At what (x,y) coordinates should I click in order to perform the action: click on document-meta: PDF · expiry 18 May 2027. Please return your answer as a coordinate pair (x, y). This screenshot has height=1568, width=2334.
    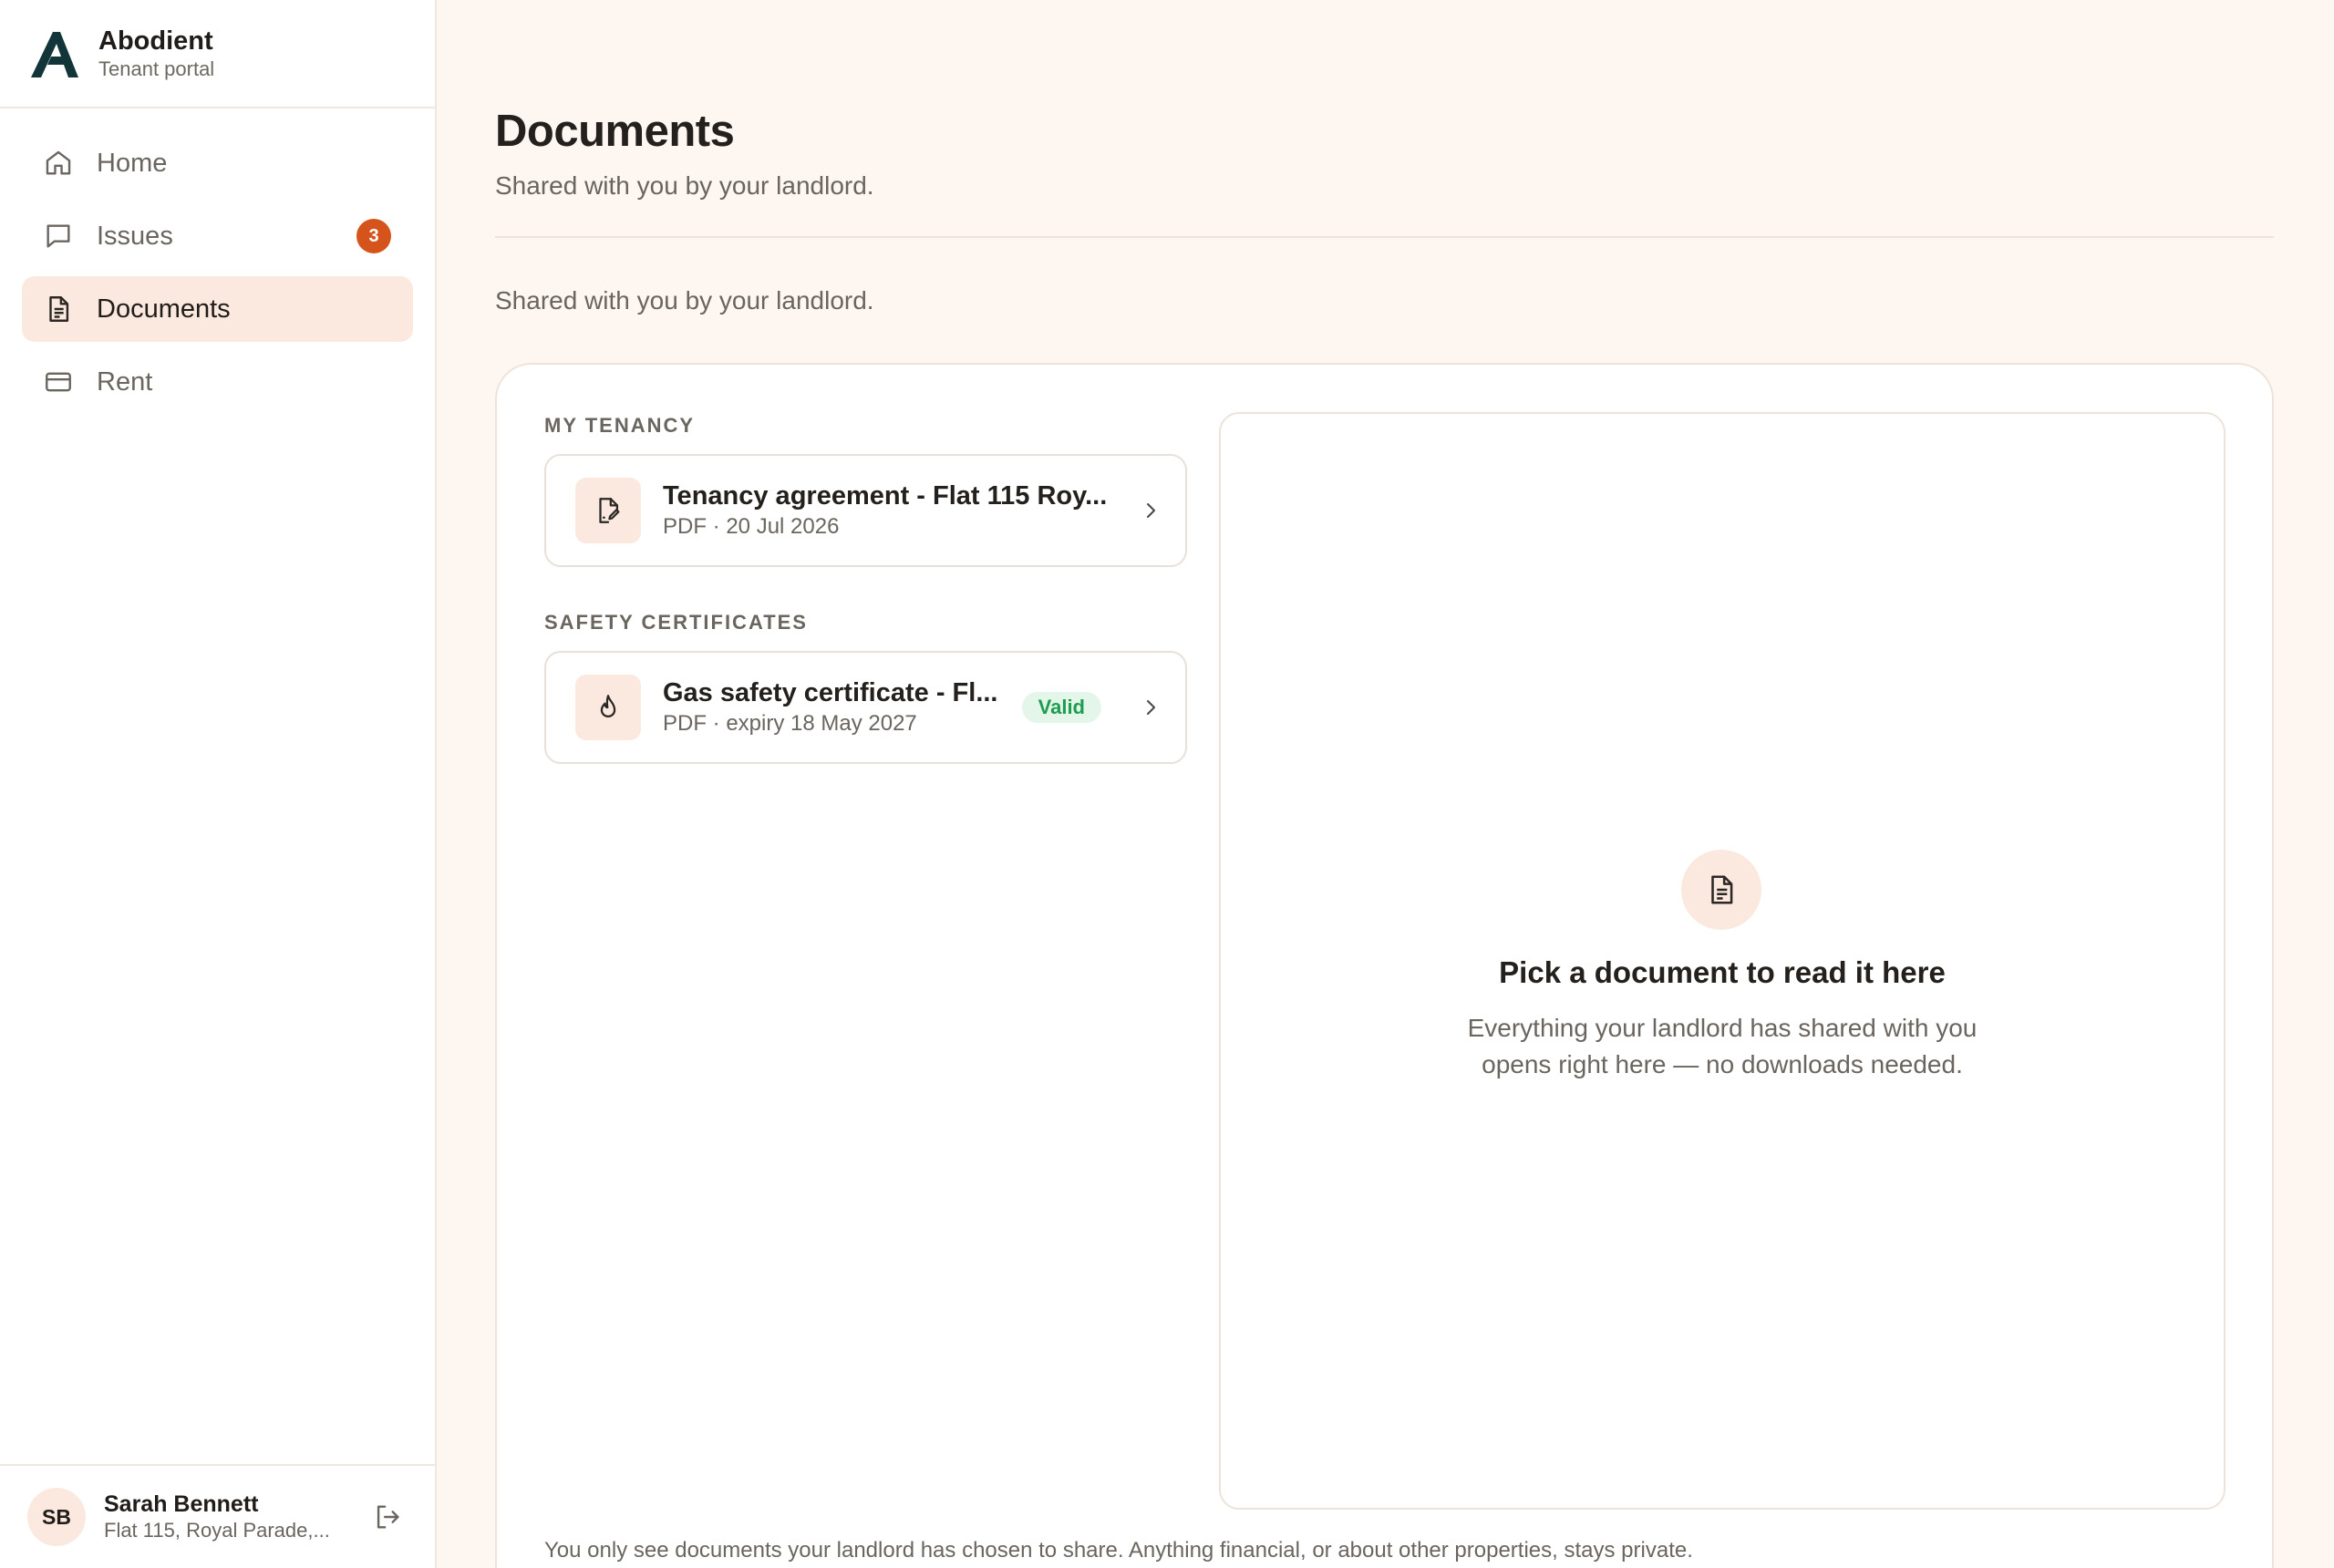
    Looking at the image, I should click on (790, 723).